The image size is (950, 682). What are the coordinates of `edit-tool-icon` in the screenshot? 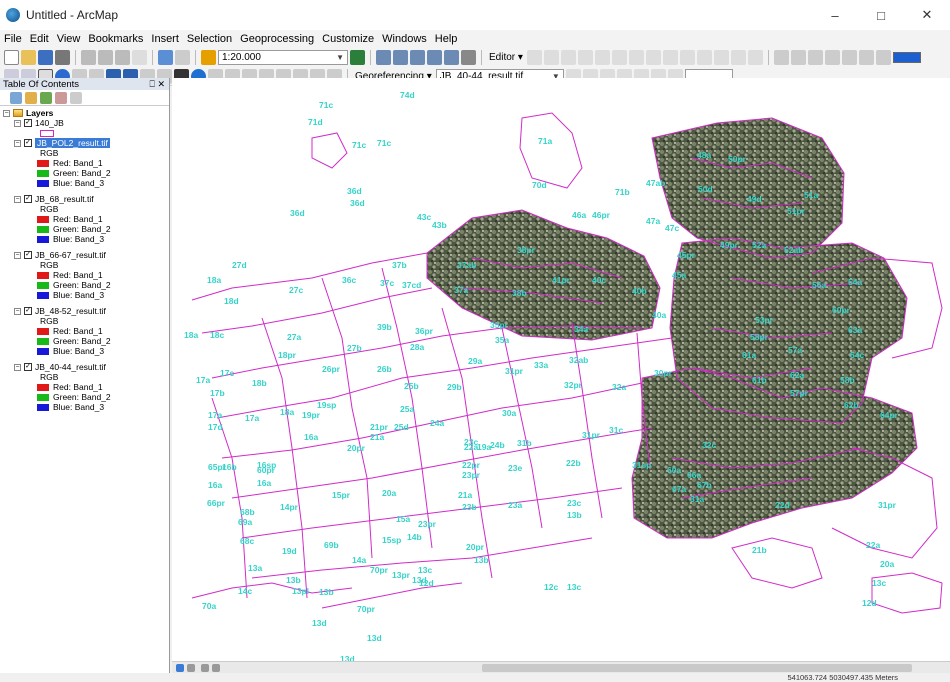 It's located at (534, 57).